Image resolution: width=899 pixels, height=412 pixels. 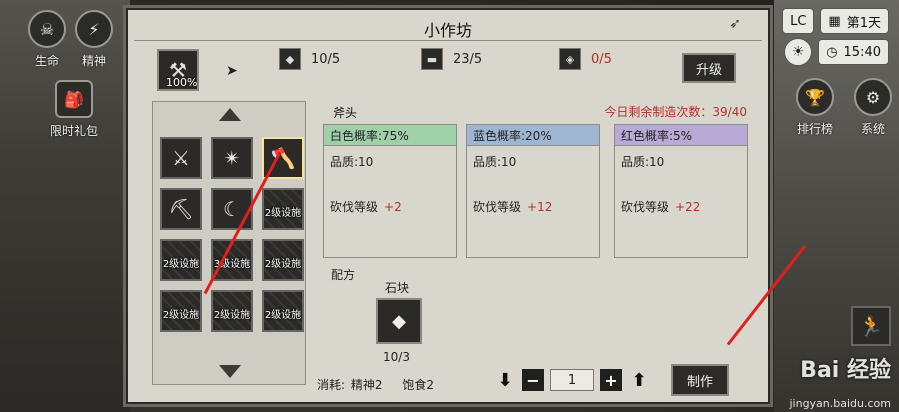 I want to click on ore-icon: ◈, so click(x=570, y=59).